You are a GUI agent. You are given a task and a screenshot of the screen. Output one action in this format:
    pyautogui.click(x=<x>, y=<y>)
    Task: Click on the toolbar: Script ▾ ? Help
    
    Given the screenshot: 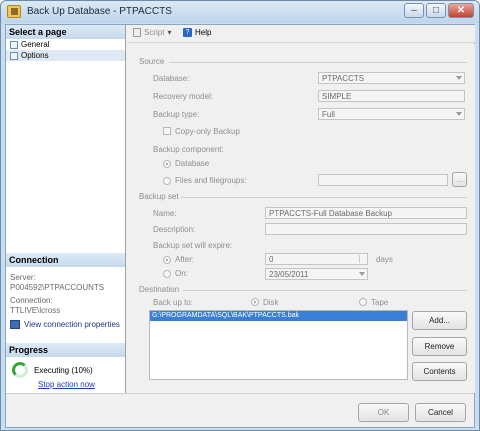 What is the action you would take?
    pyautogui.click(x=301, y=34)
    